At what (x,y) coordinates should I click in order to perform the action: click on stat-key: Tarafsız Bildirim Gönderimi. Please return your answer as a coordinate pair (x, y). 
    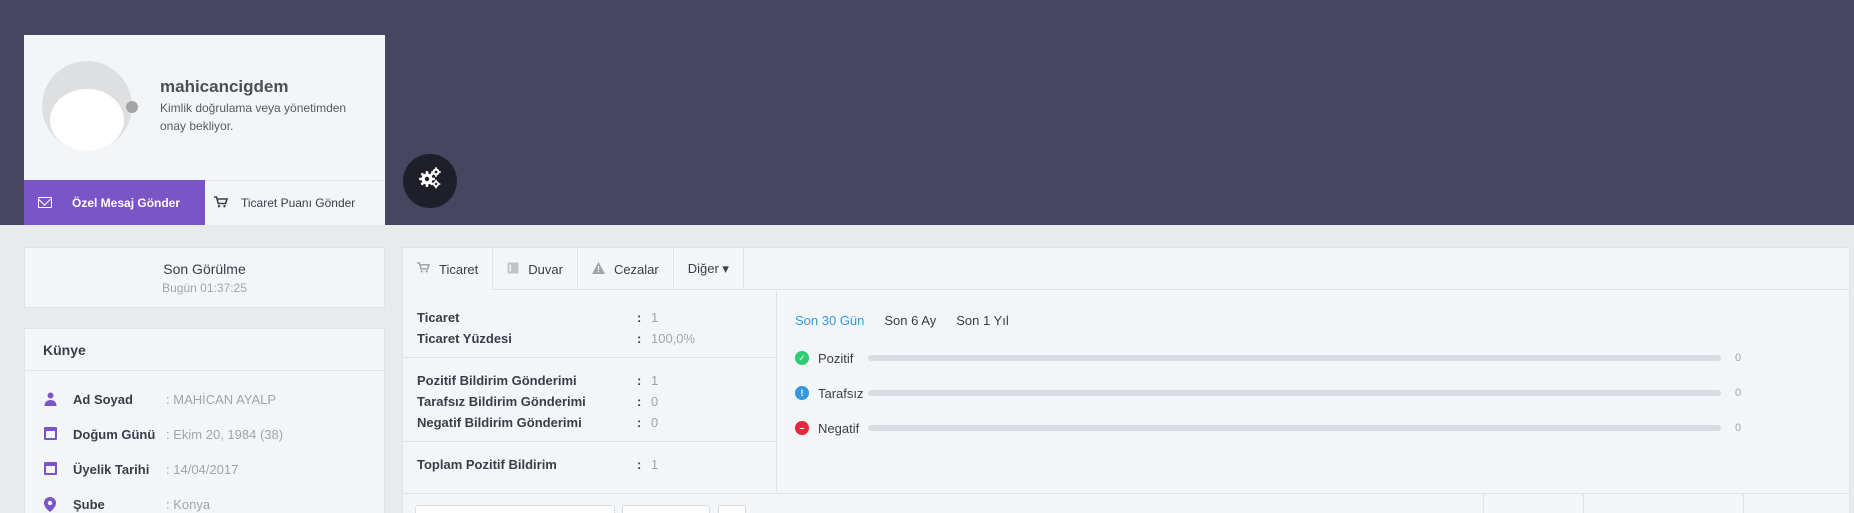
    Looking at the image, I should click on (501, 401).